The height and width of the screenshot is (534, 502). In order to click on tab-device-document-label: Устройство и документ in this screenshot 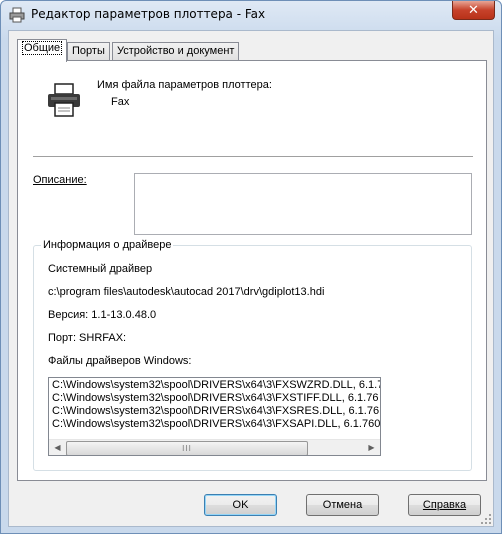, I will do `click(176, 51)`.